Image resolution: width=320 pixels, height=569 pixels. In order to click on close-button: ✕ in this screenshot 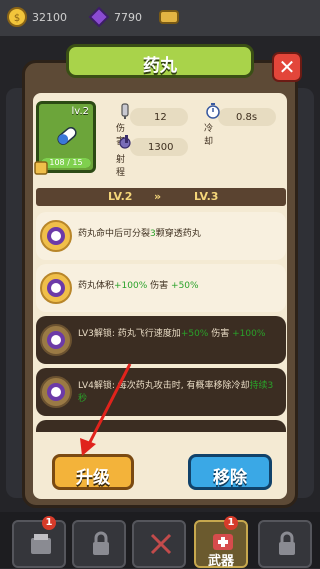, I will do `click(287, 67)`.